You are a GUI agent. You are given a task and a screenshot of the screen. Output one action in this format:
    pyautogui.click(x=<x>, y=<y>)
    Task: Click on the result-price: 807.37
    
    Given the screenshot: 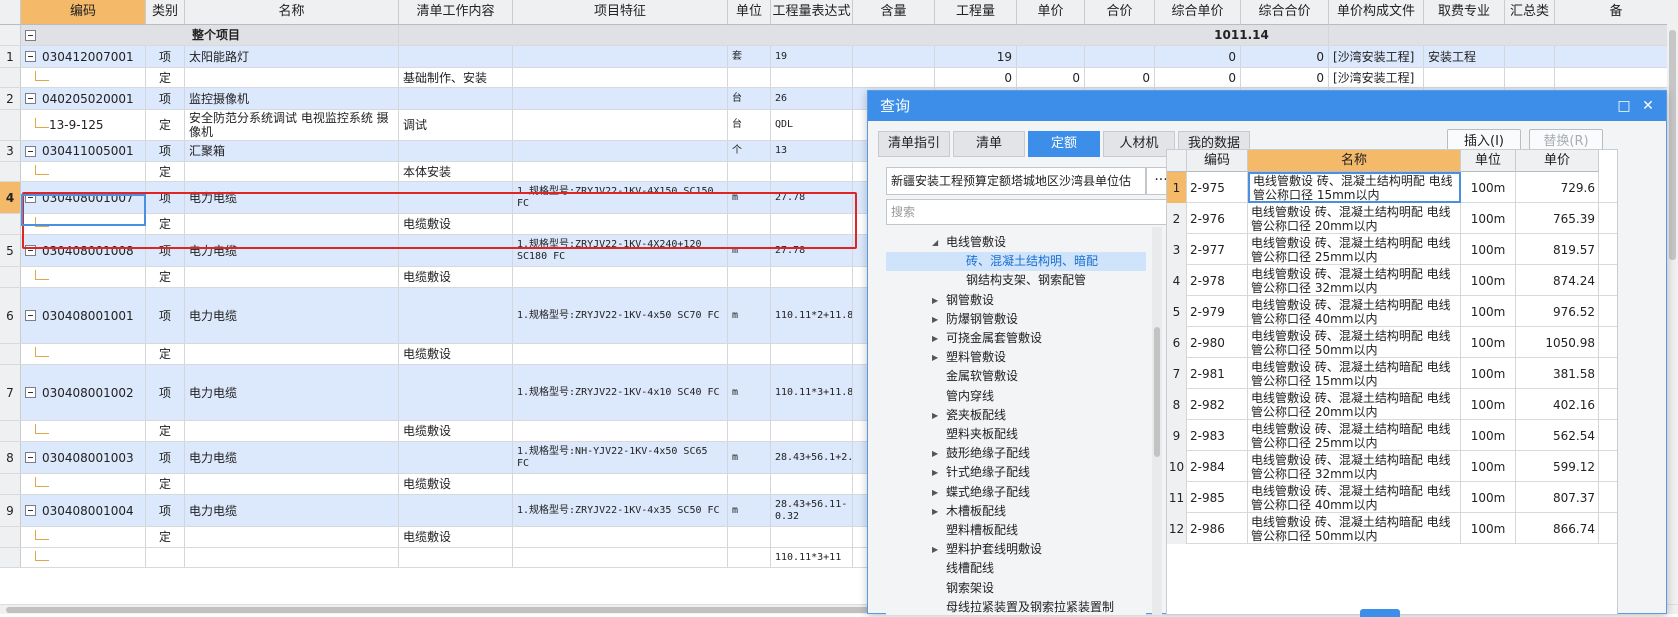 What is the action you would take?
    pyautogui.click(x=1557, y=497)
    